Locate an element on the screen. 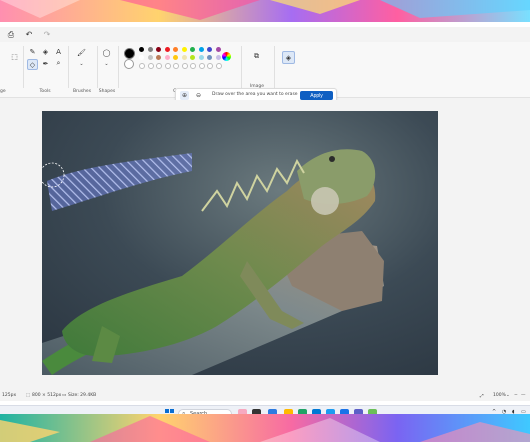 The width and height of the screenshot is (530, 442). desktop-wallpaper-bottom is located at coordinates (265, 428).